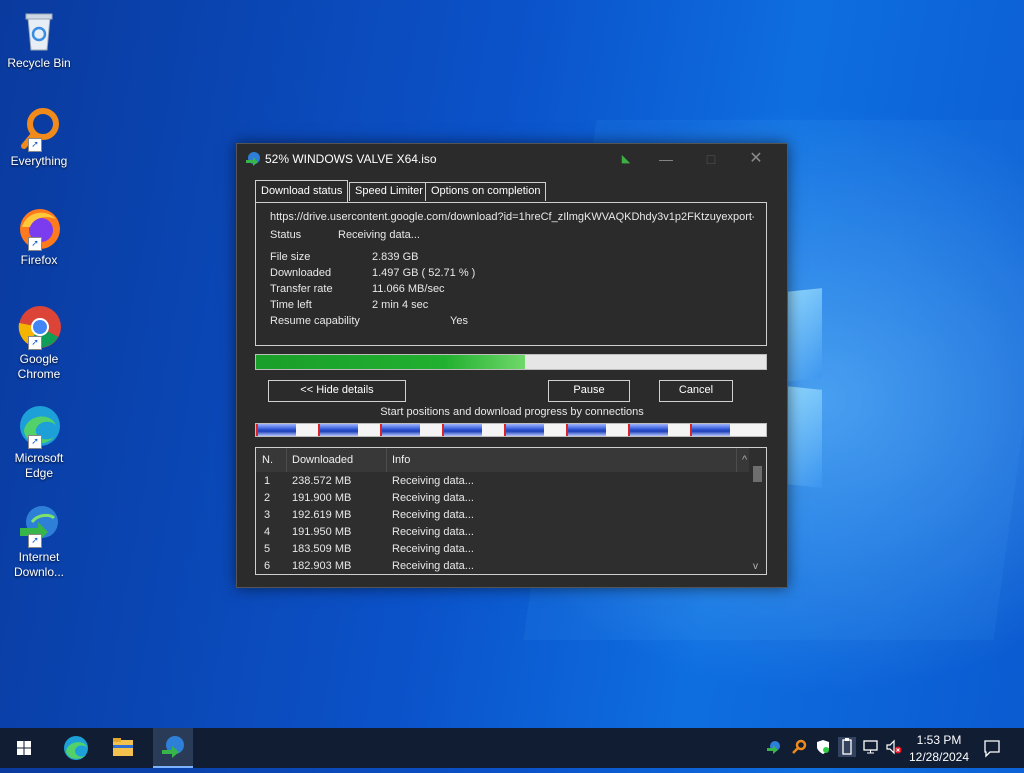 The height and width of the screenshot is (773, 1024). Describe the element at coordinates (408, 289) in the screenshot. I see `transfer-rate-value: 11.066 MB/sec` at that location.